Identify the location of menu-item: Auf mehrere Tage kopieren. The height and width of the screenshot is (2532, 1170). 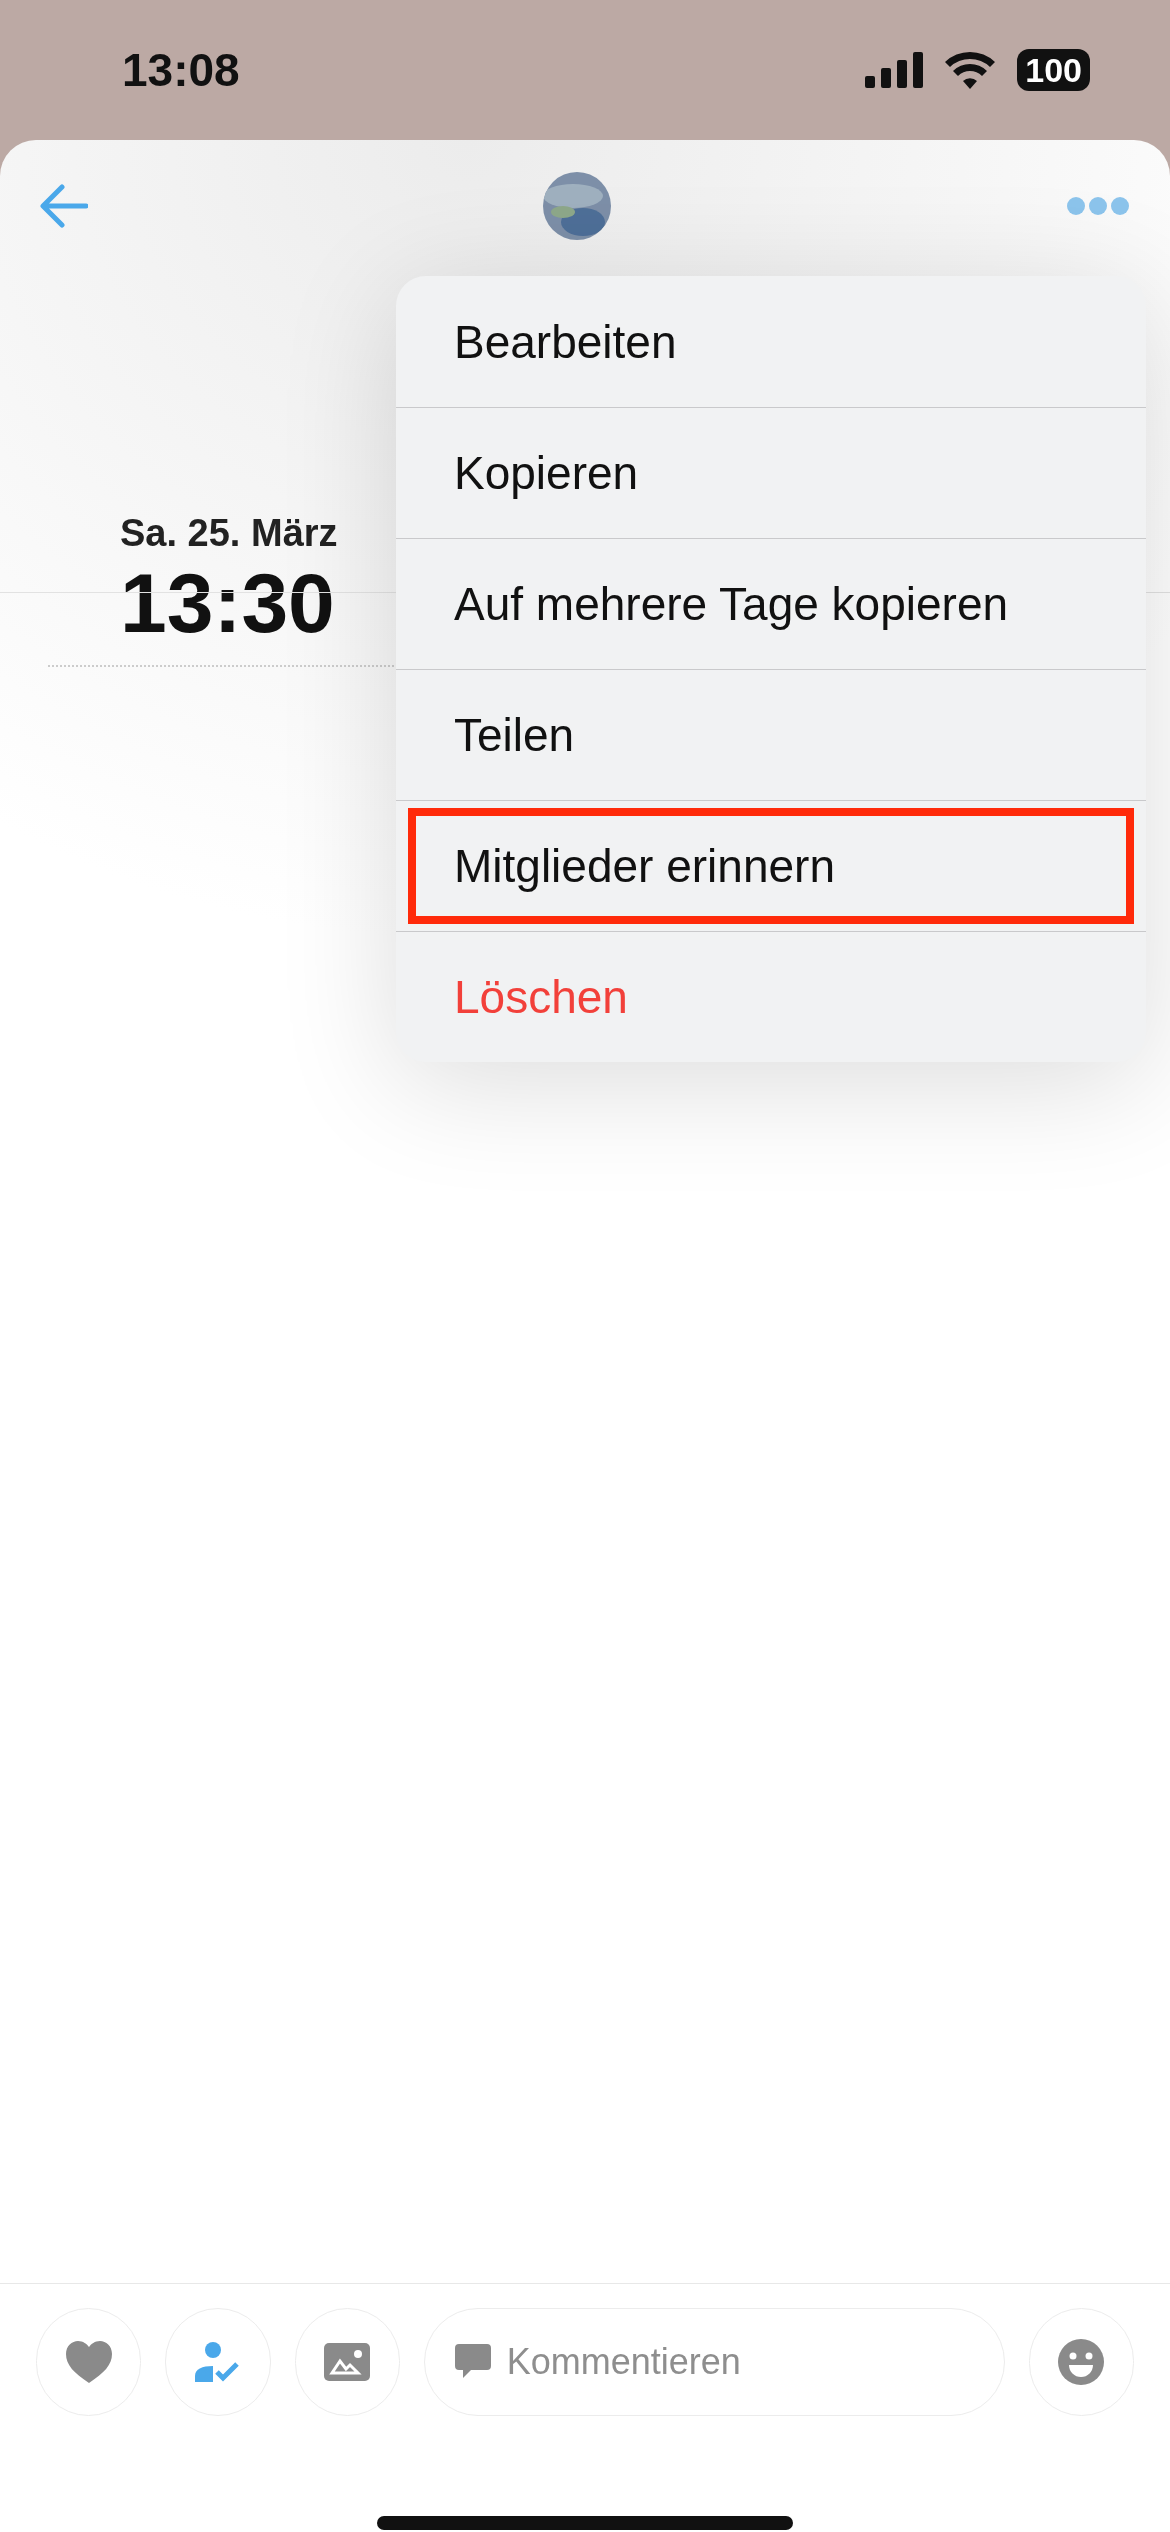
(771, 604).